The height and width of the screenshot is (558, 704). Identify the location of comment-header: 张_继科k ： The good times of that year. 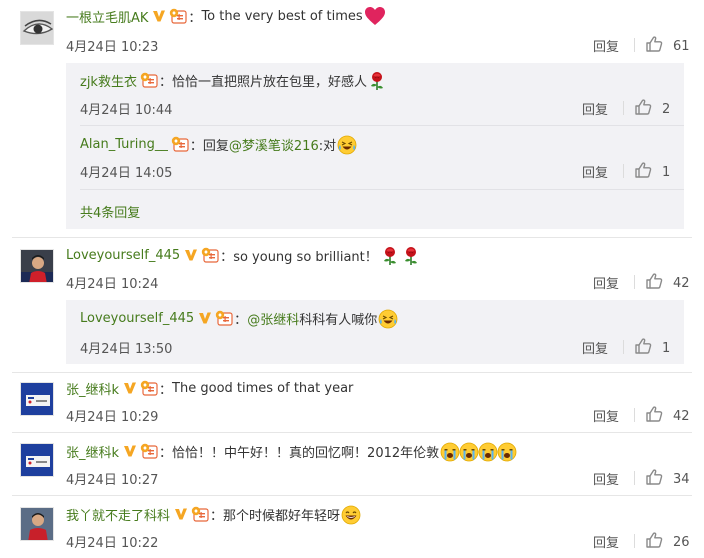
(210, 388).